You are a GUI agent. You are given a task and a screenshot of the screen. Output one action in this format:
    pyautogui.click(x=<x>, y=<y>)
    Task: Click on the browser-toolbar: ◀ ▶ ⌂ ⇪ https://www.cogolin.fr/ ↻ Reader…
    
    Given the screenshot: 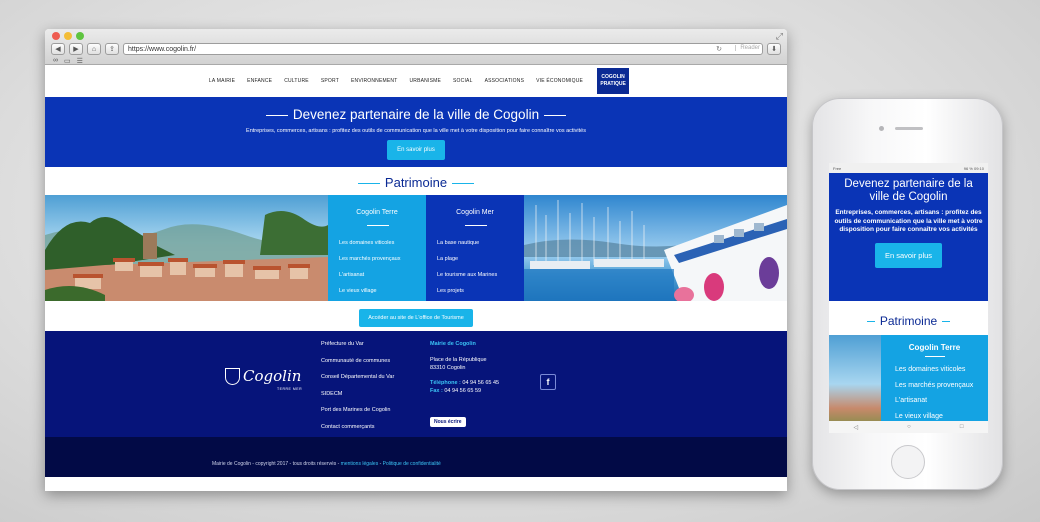 What is the action you would take?
    pyautogui.click(x=416, y=49)
    